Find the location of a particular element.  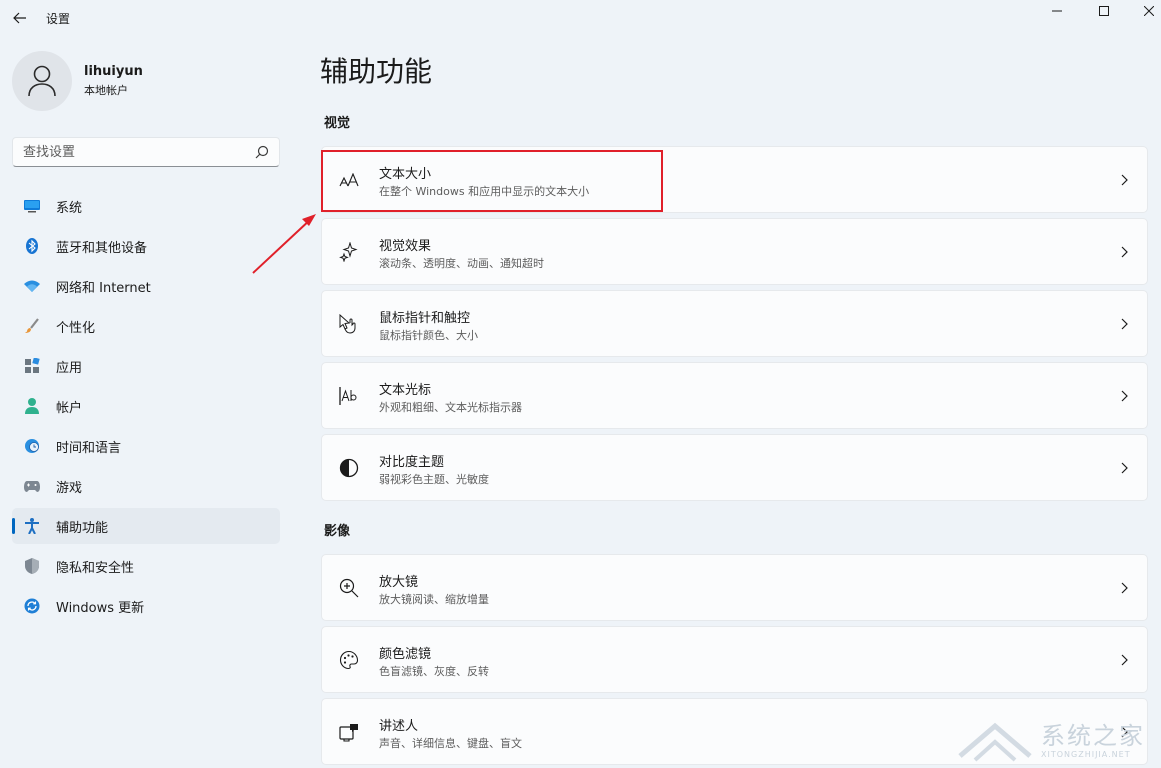

card-subtitle: 弱视彩色主题、光敏度 is located at coordinates (434, 479).